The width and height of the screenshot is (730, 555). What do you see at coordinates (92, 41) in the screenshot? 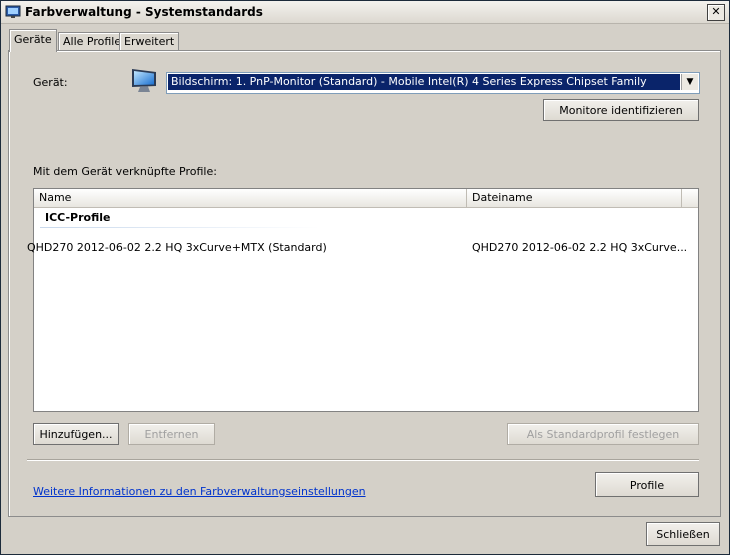
I see `tab-alle-profile: Alle Profile` at bounding box center [92, 41].